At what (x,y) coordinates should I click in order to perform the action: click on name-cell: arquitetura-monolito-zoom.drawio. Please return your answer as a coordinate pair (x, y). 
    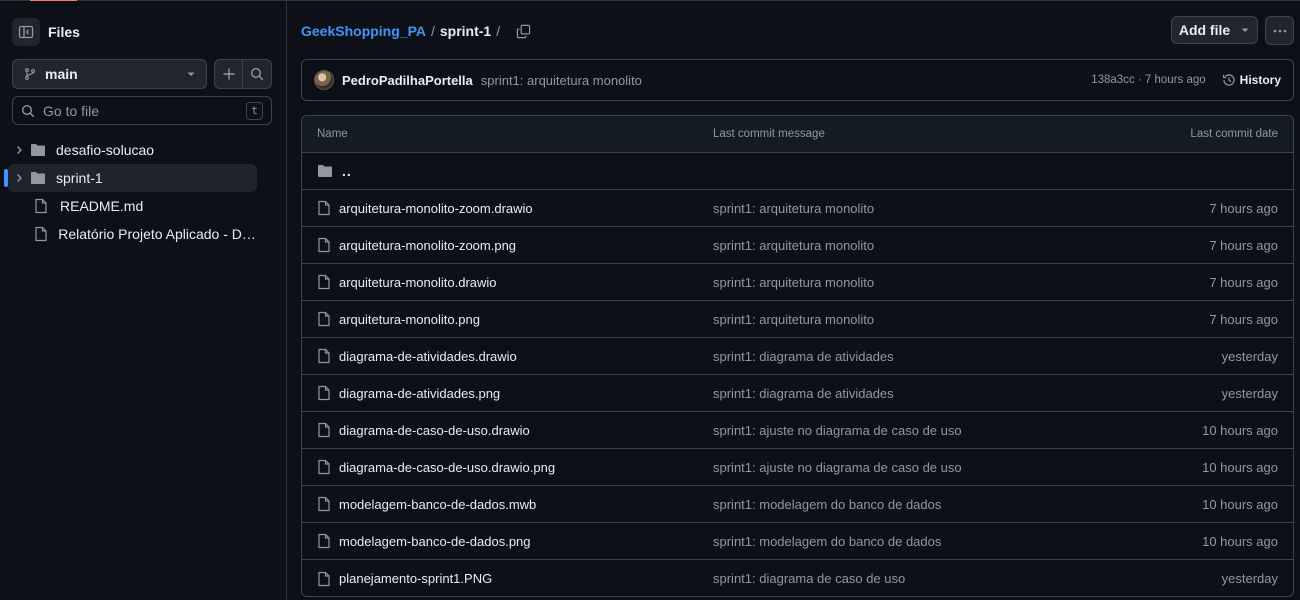
    Looking at the image, I should click on (425, 208).